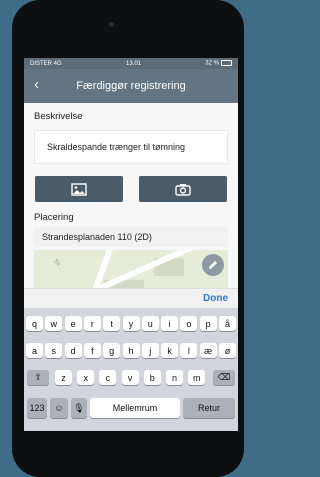 The height and width of the screenshot is (477, 320). I want to click on key: h, so click(131, 350).